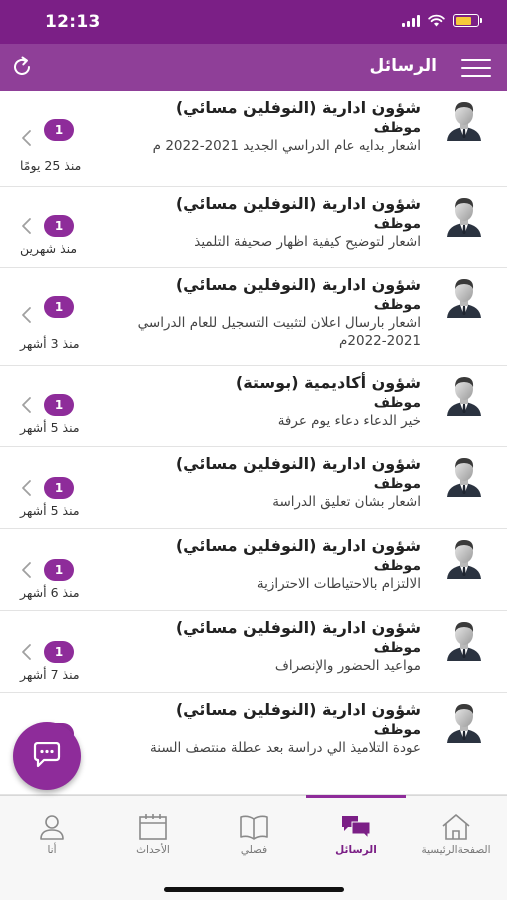  Describe the element at coordinates (456, 850) in the screenshot. I see `tab-label-home: الصفحةالرئيسية` at that location.